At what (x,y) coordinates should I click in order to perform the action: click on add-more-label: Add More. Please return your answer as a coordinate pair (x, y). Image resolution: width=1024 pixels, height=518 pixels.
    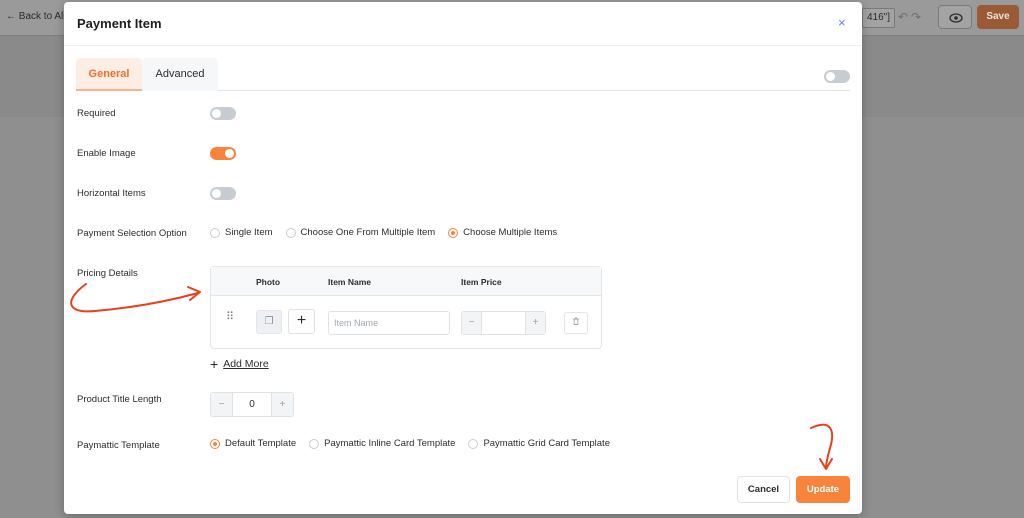
    Looking at the image, I should click on (246, 364).